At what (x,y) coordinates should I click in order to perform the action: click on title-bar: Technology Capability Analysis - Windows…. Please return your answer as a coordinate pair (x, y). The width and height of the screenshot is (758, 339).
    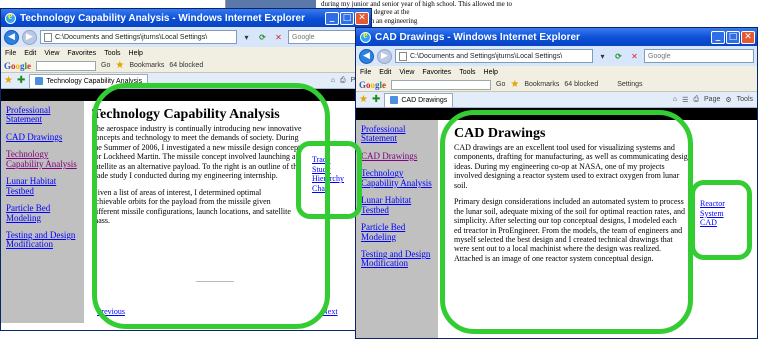
    Looking at the image, I should click on (186, 18).